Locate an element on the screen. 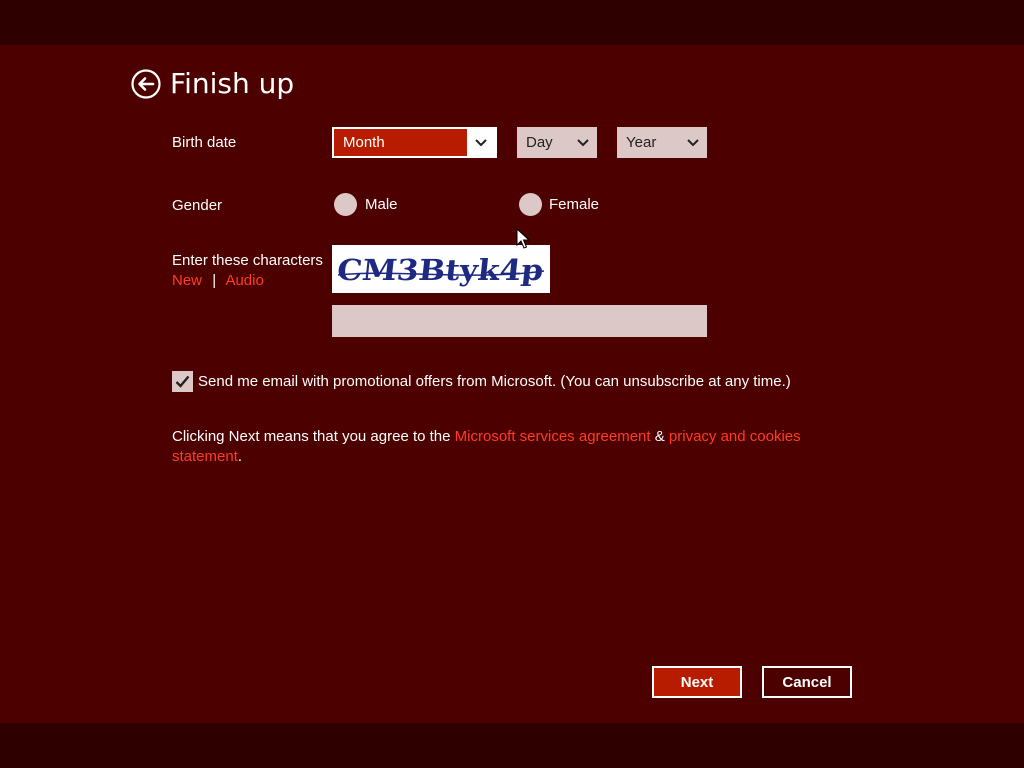  day-select: Day is located at coordinates (557, 142).